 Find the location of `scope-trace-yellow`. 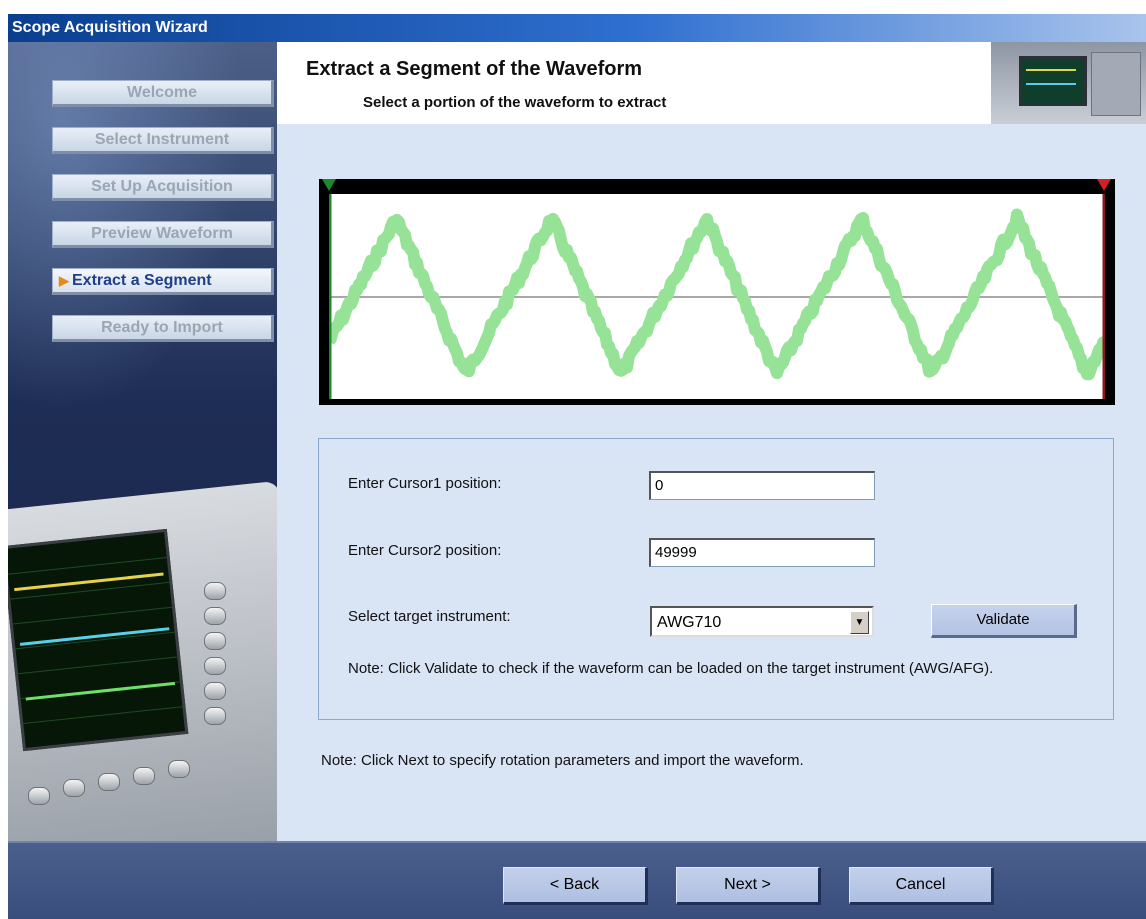

scope-trace-yellow is located at coordinates (89, 582).